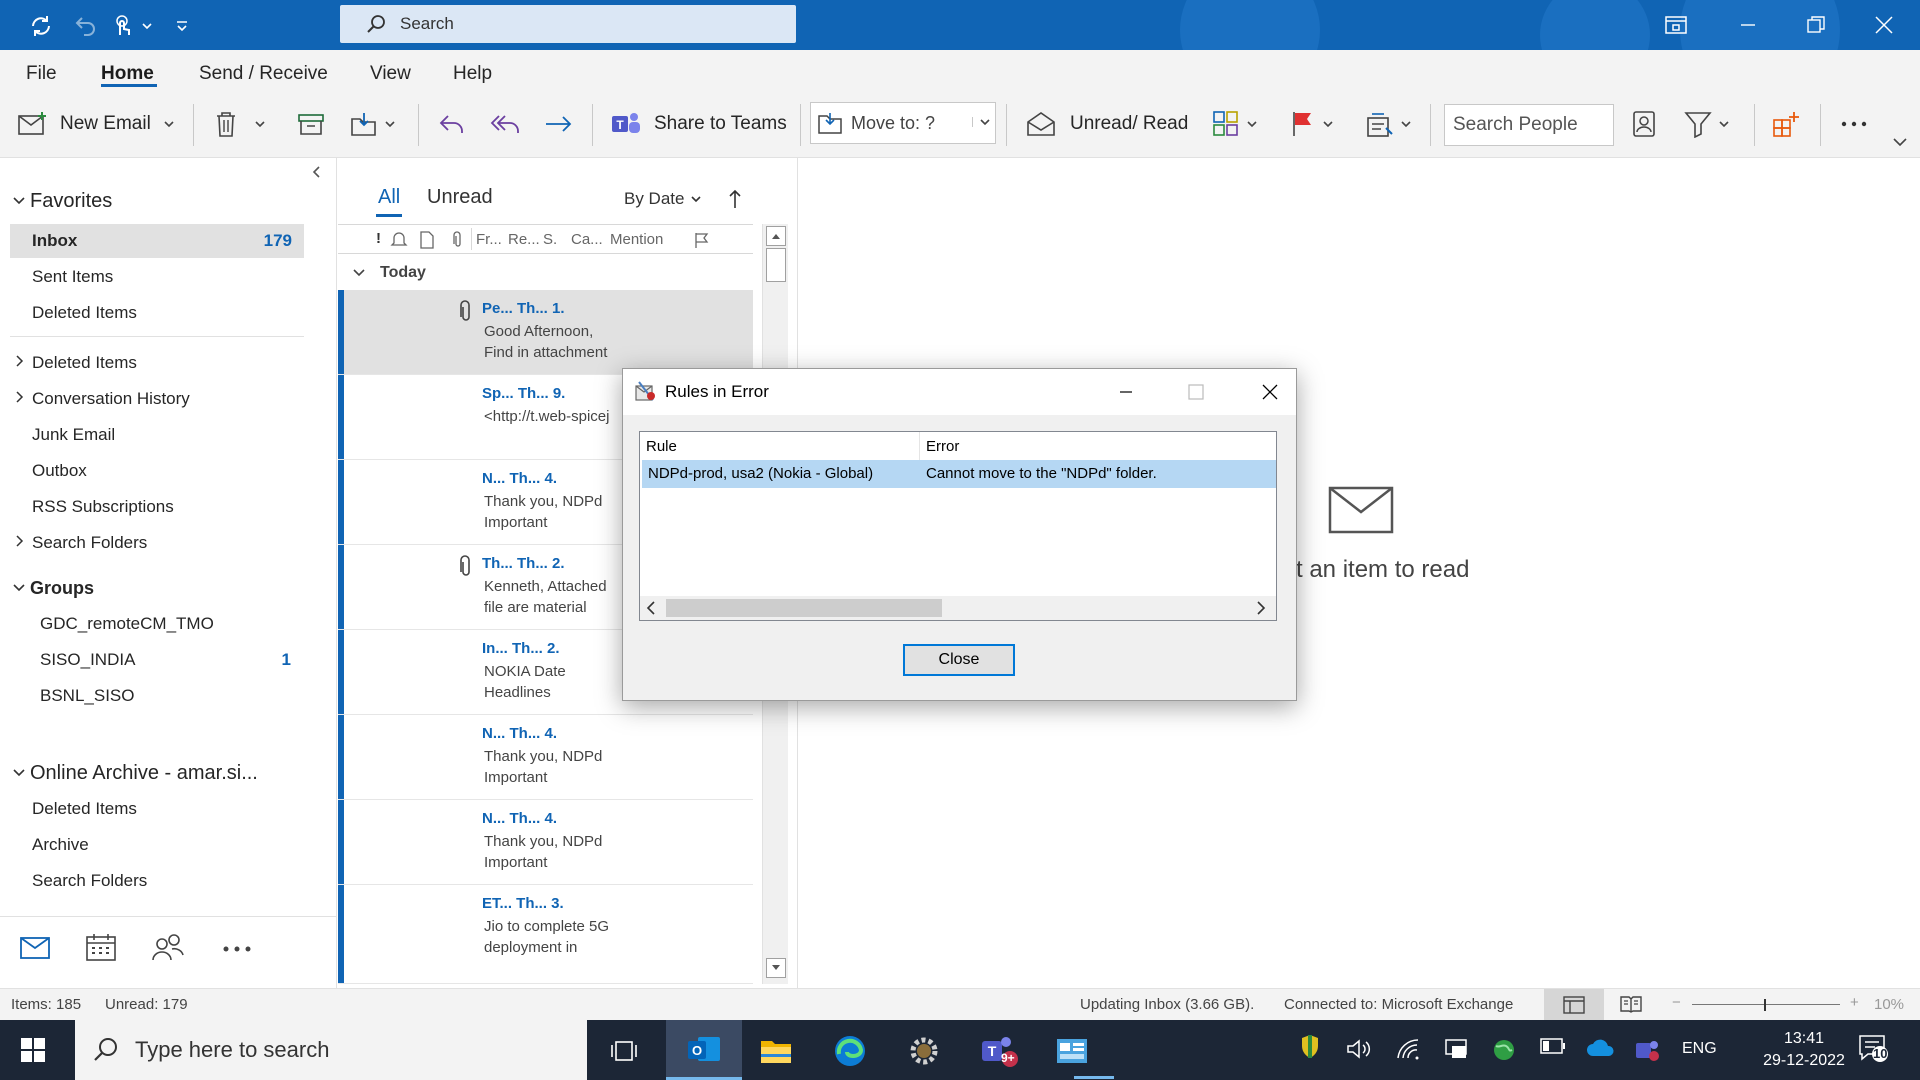 This screenshot has height=1080, width=1920. I want to click on restore-button, so click(1816, 25).